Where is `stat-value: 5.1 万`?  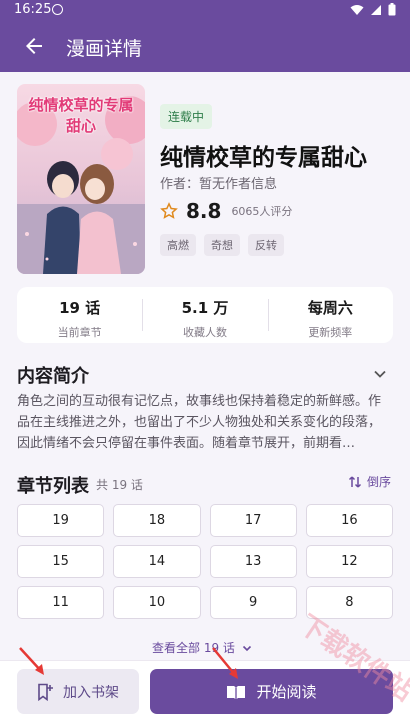
stat-value: 5.1 万 is located at coordinates (205, 308).